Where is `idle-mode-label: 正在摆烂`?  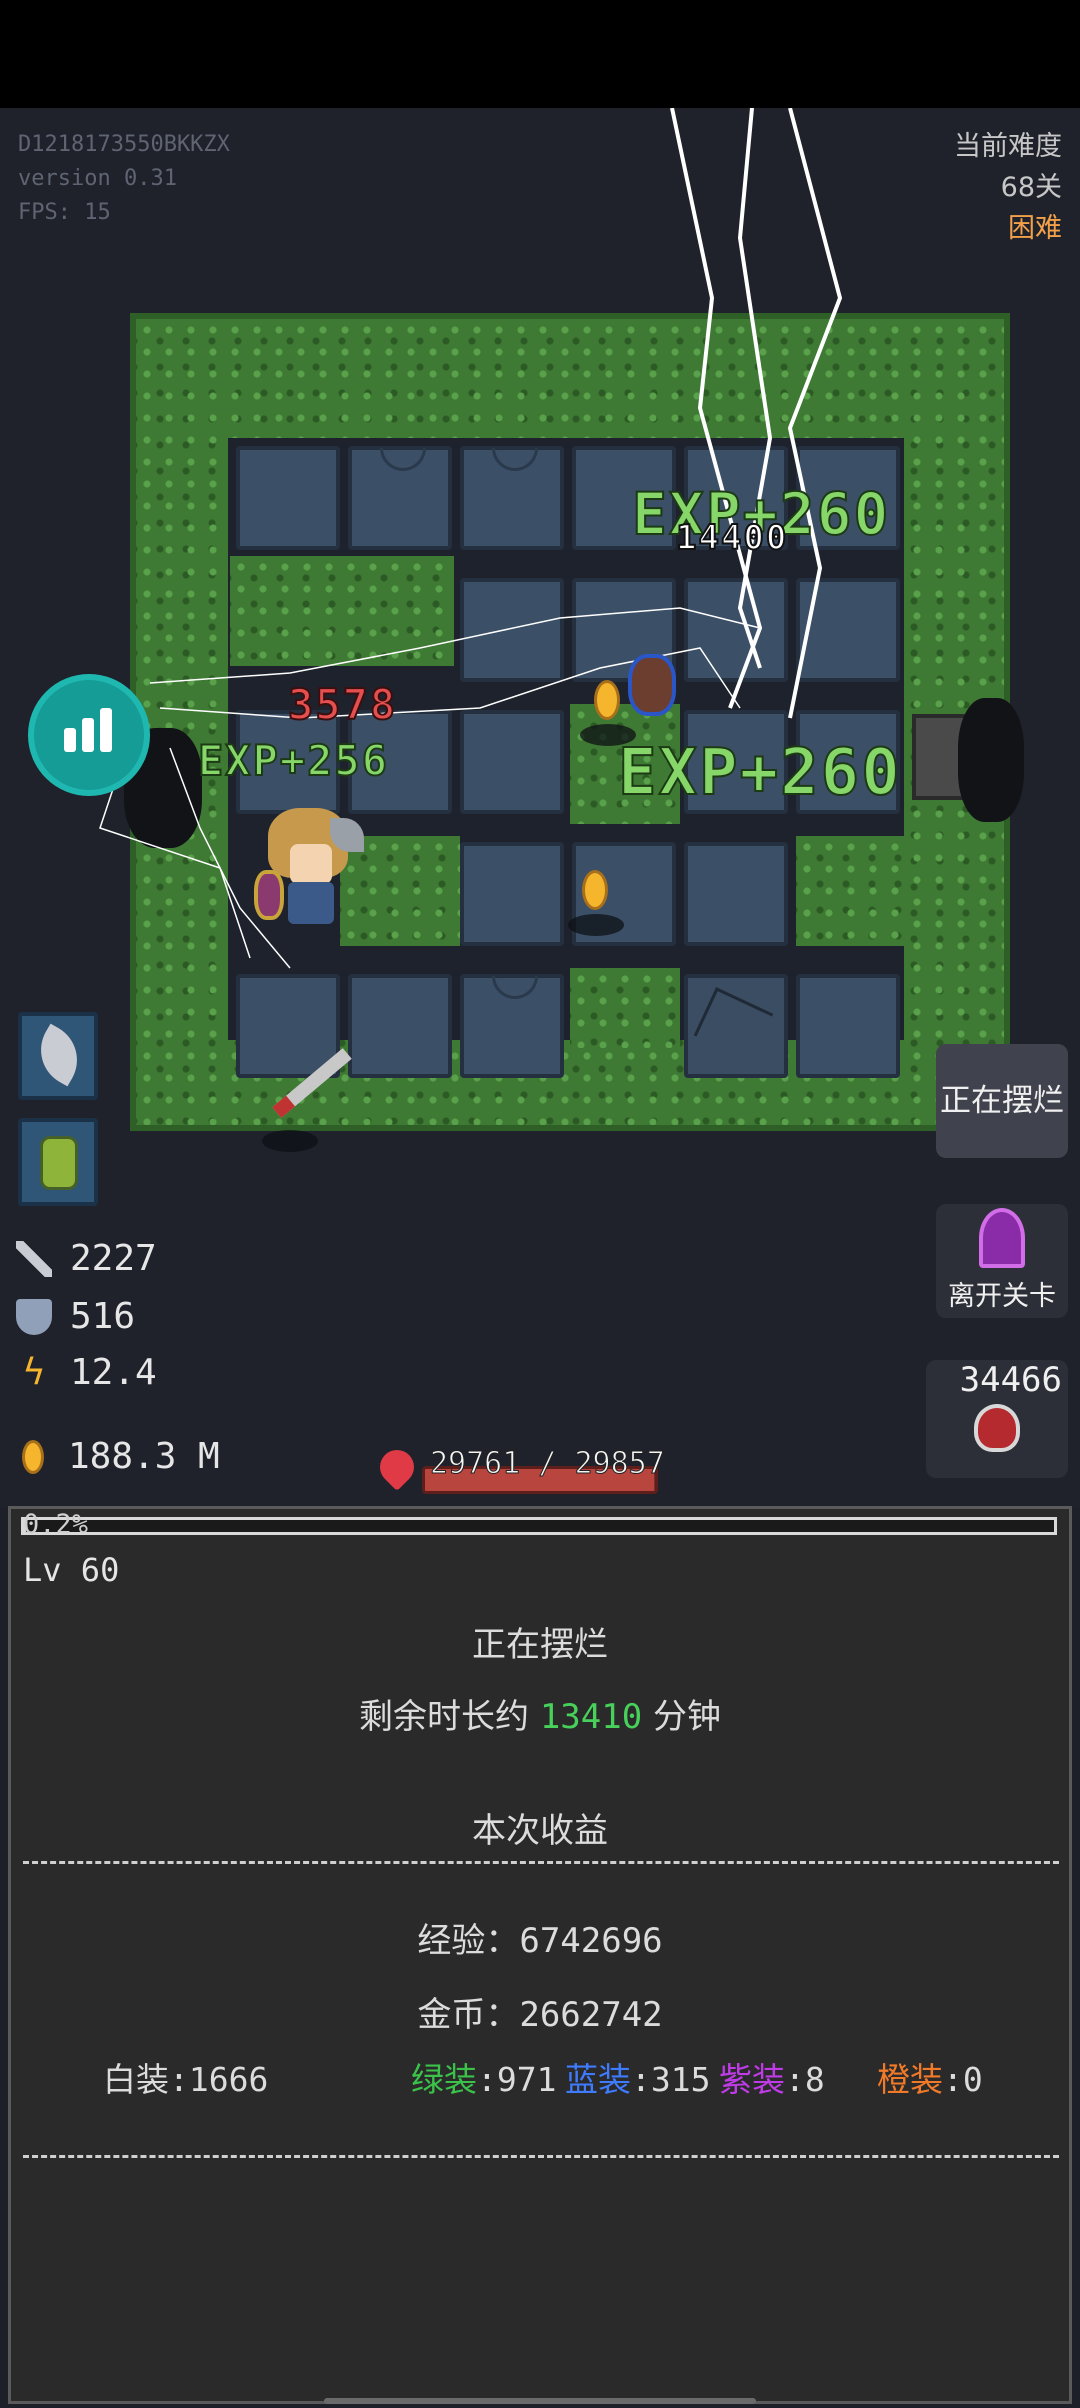 idle-mode-label: 正在摆烂 is located at coordinates (1002, 1101).